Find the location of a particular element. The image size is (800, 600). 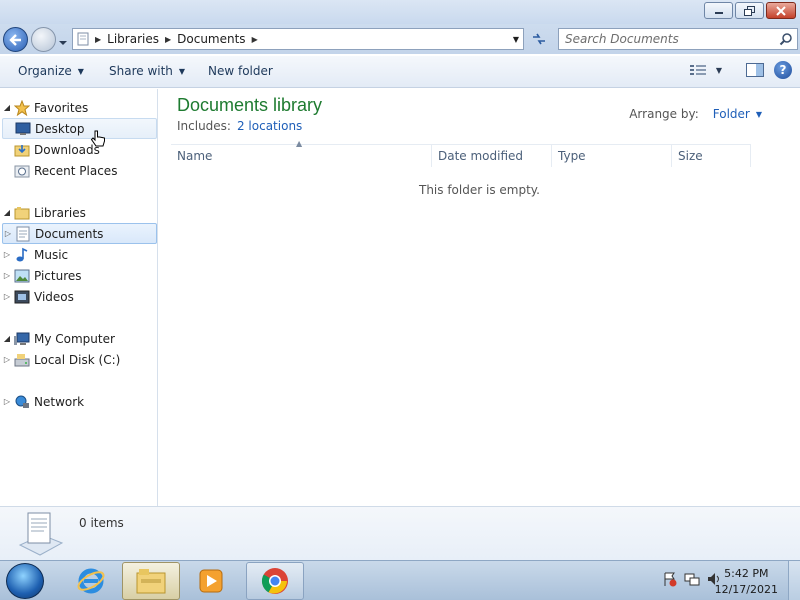

refresh-button is located at coordinates (539, 39).